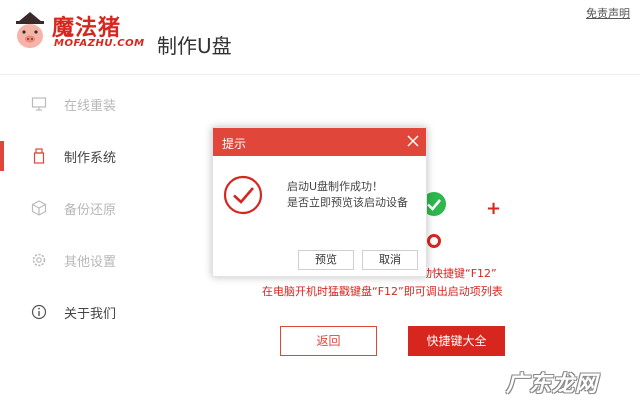 This screenshot has width=640, height=406. Describe the element at coordinates (434, 241) in the screenshot. I see `ring-icon` at that location.